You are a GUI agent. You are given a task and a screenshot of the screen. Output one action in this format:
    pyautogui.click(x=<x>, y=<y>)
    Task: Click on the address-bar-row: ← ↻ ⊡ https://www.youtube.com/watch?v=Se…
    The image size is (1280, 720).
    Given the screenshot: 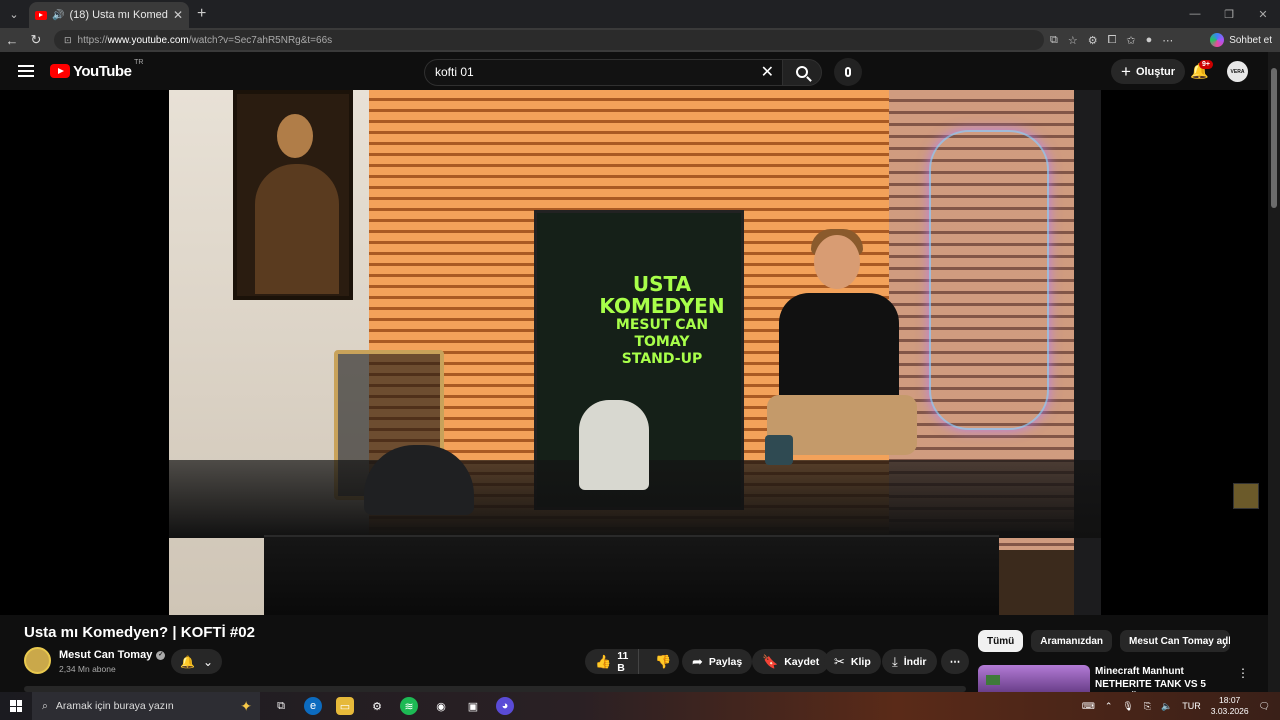 What is the action you would take?
    pyautogui.click(x=640, y=40)
    